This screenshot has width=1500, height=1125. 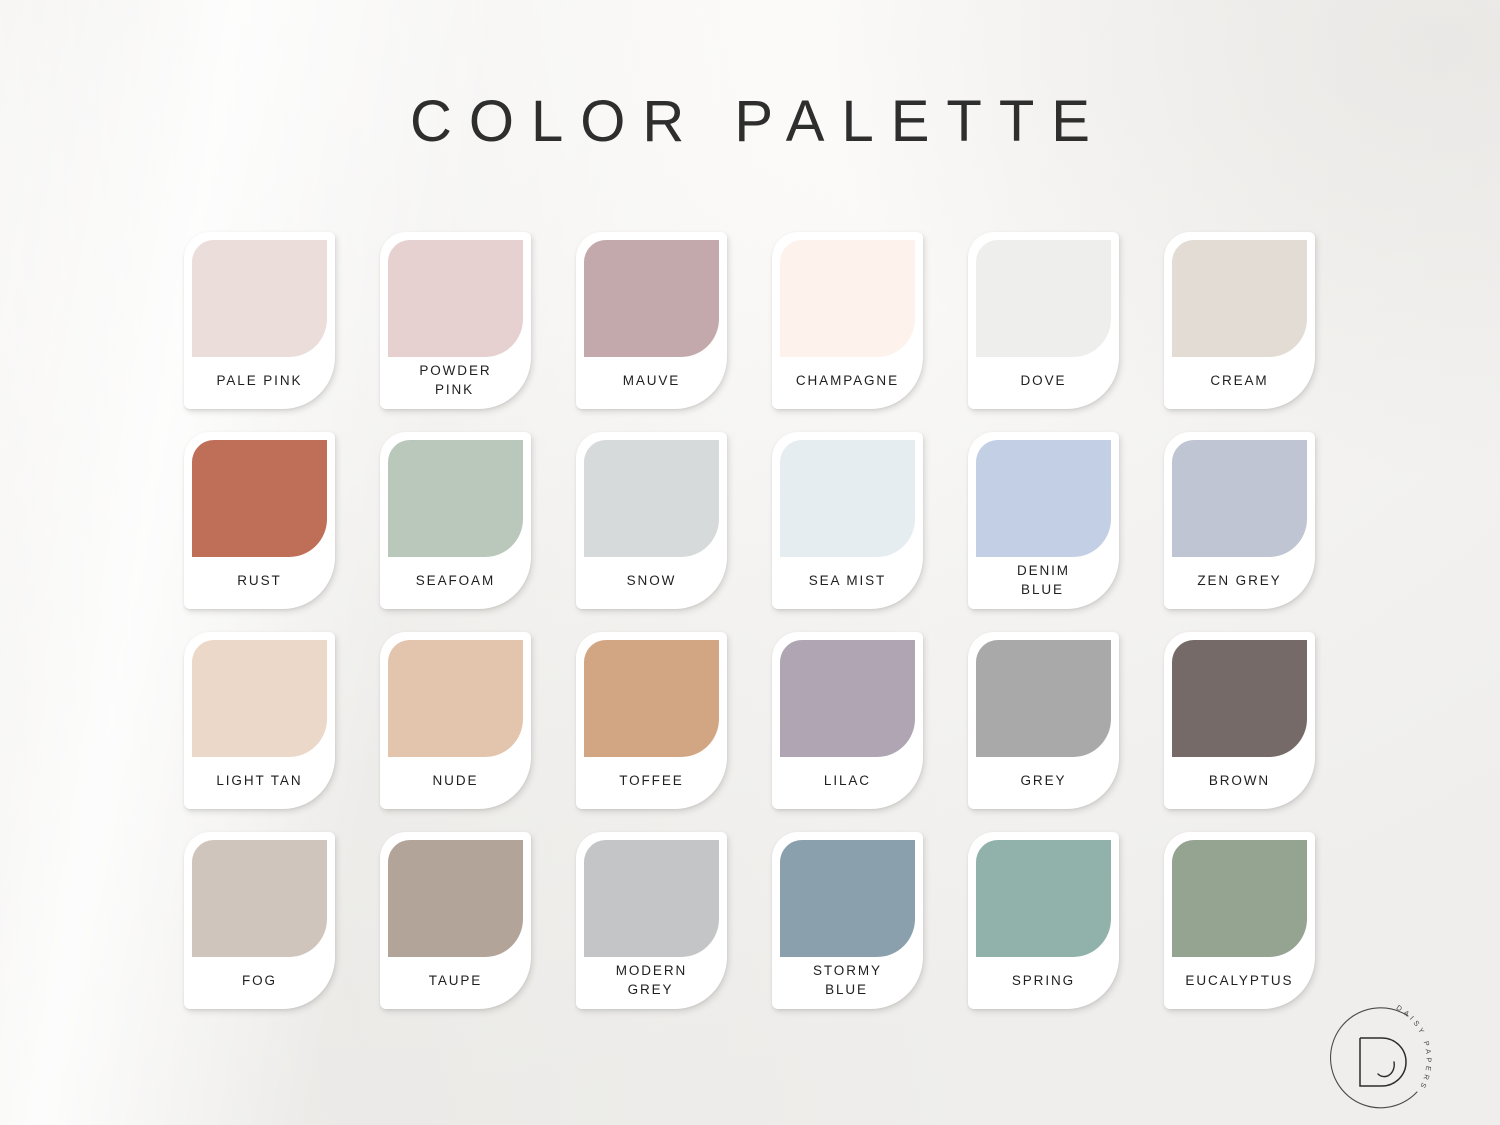 I want to click on color-swatch-label: CHAMPAGNE, so click(x=847, y=380).